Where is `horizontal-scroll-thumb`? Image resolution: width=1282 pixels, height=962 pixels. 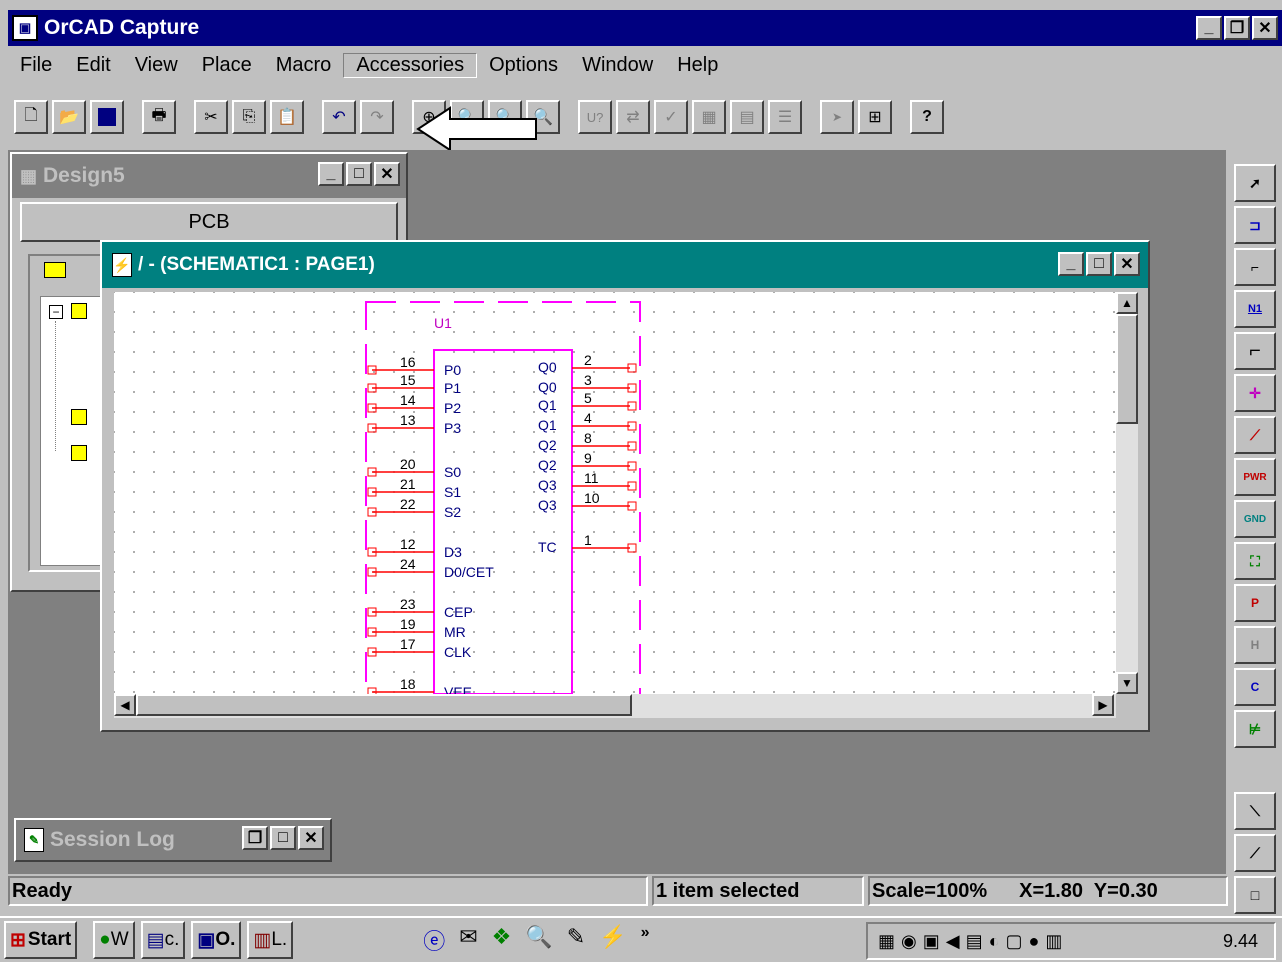
horizontal-scroll-thumb is located at coordinates (384, 705).